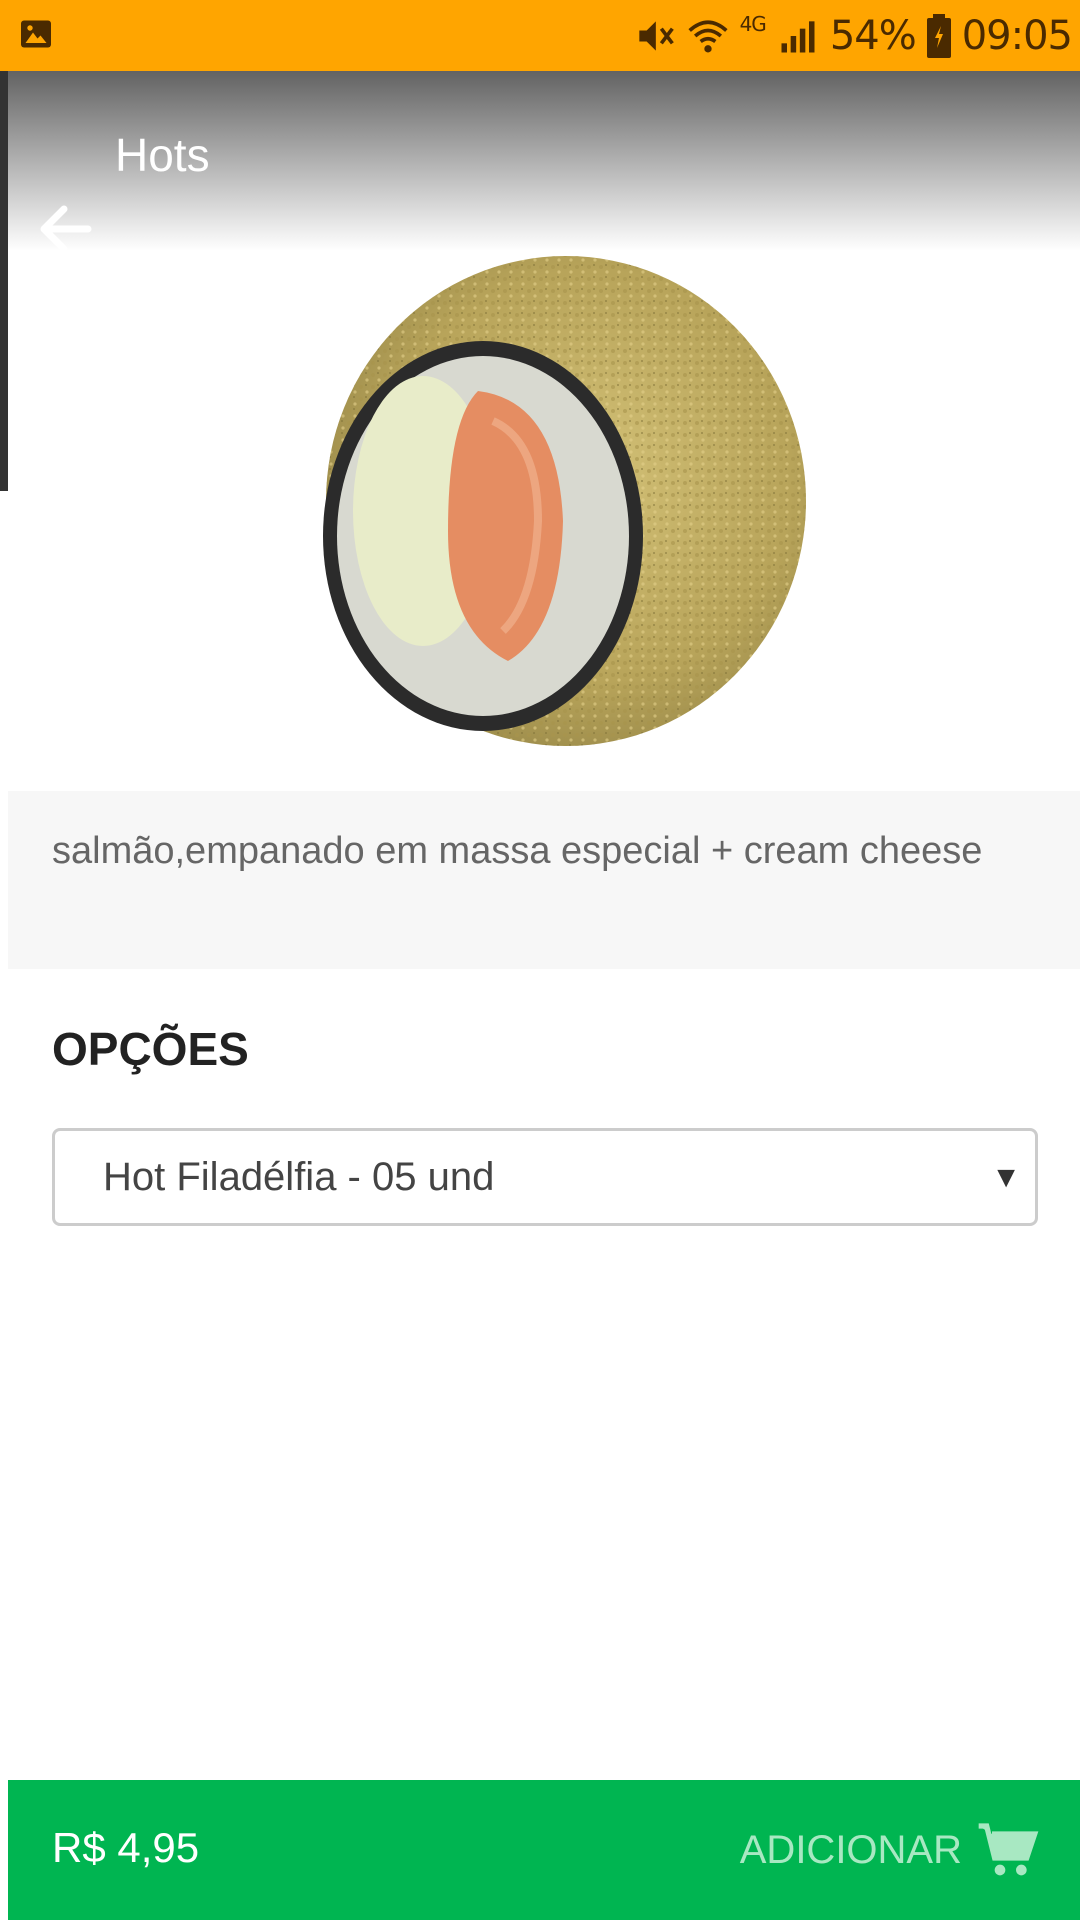 This screenshot has width=1080, height=1920. Describe the element at coordinates (873, 35) in the screenshot. I see `battery-percentage: 54%` at that location.